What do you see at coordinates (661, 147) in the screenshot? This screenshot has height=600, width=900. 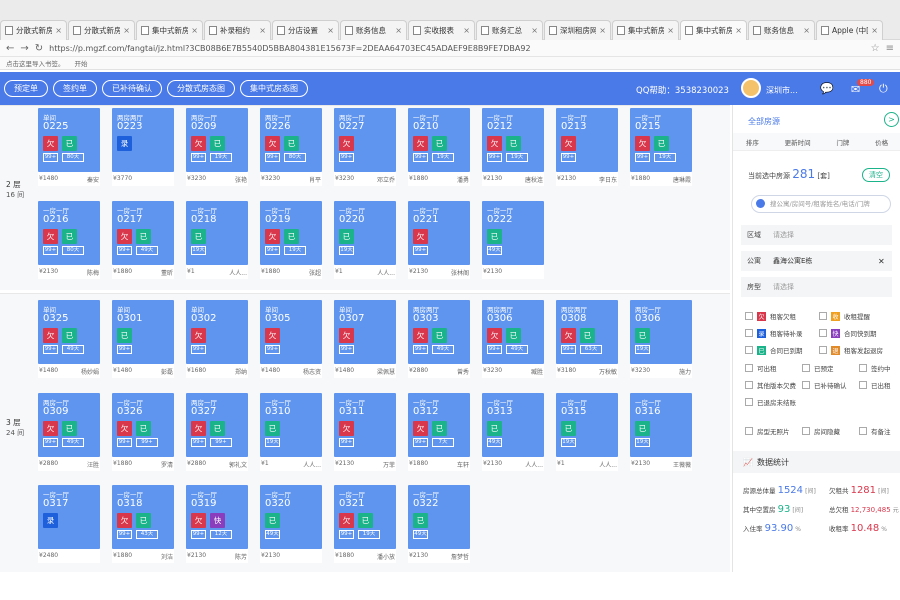 I see `room-card: 一房一厅 0215 欠已 99+ 19天 ¥1880 唐琳霞` at bounding box center [661, 147].